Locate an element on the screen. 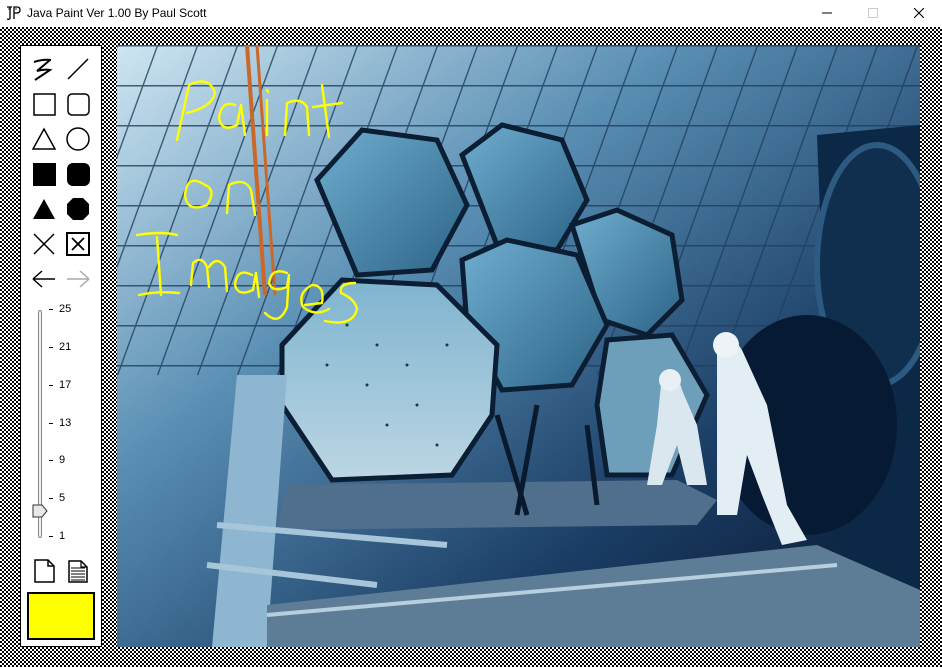  toolbox: 25 21 17 13 9 5 1 is located at coordinates (61, 346).